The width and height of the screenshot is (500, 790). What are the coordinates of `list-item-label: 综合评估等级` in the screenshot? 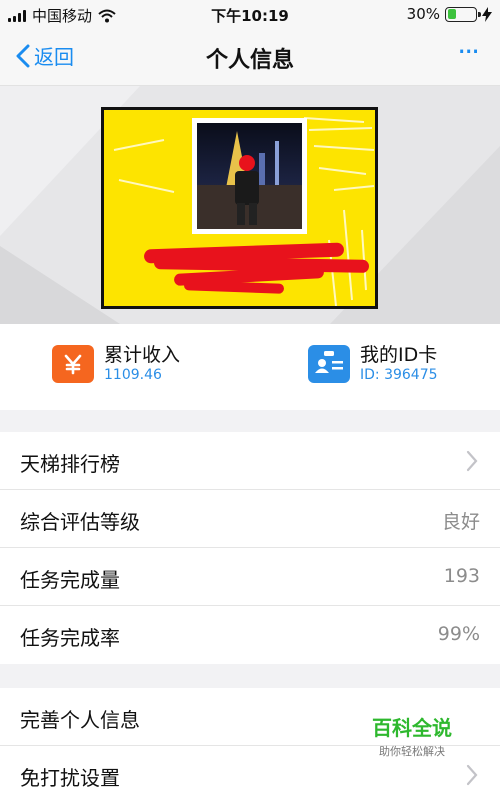 It's located at (80, 522).